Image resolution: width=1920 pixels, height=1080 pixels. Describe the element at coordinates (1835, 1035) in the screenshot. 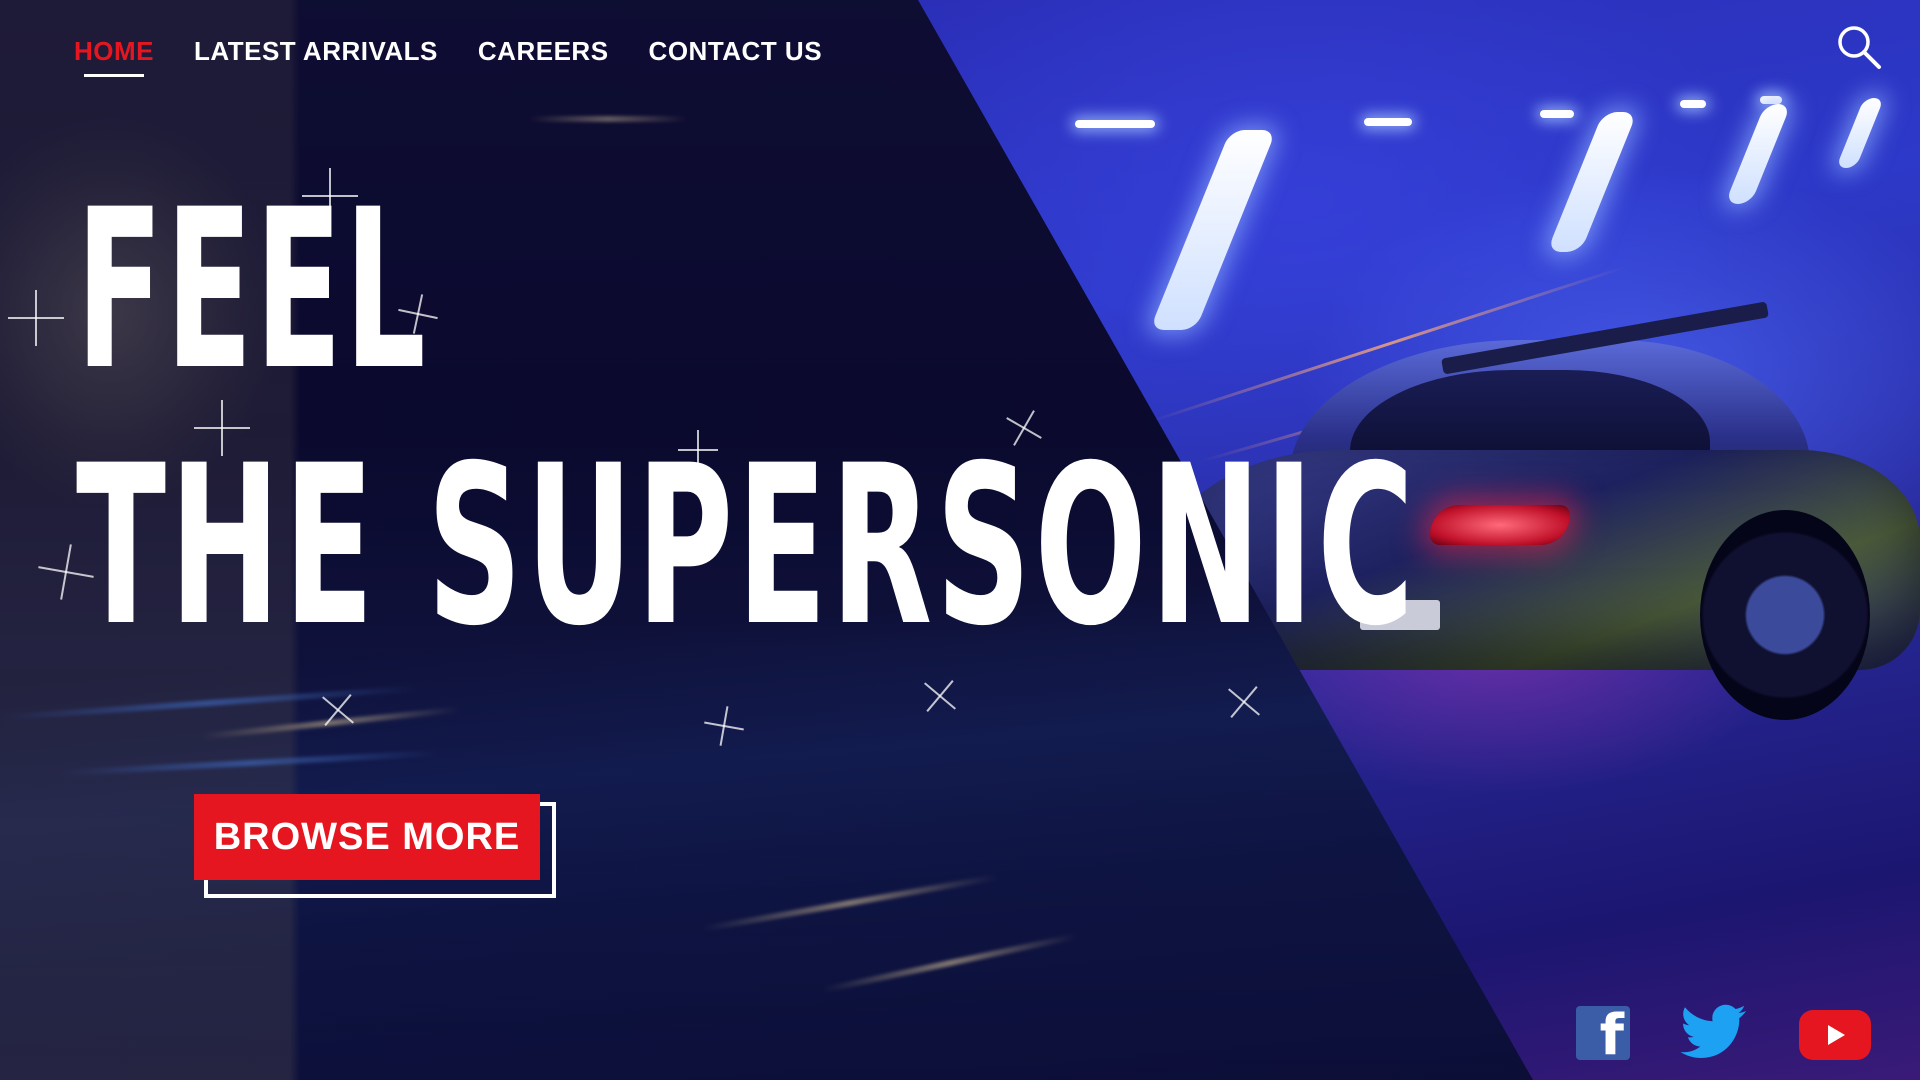

I see `youtube-icon` at that location.